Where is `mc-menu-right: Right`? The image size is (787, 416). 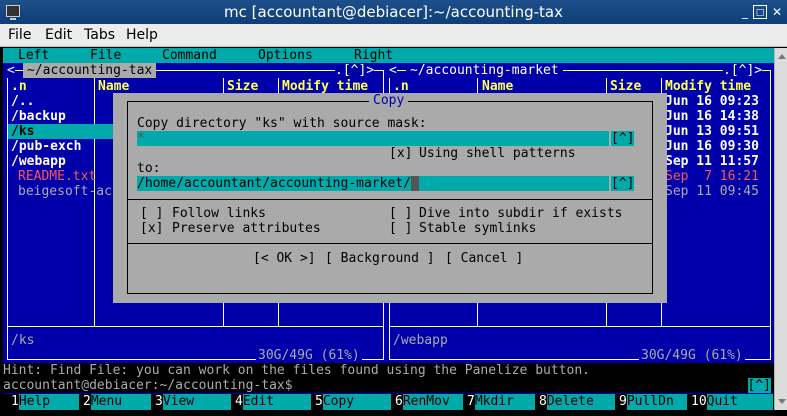
mc-menu-right: Right is located at coordinates (373, 55).